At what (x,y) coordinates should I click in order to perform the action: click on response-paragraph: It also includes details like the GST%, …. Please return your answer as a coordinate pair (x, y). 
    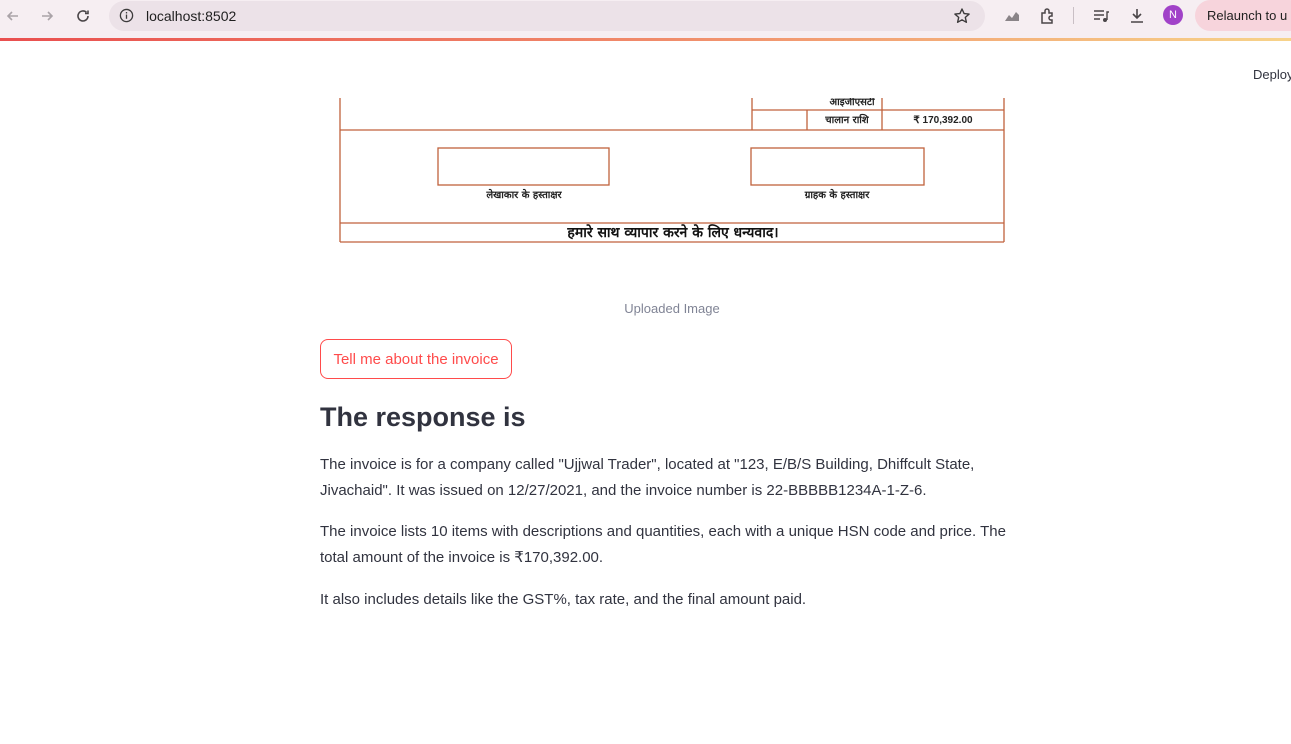
    Looking at the image, I should click on (563, 599).